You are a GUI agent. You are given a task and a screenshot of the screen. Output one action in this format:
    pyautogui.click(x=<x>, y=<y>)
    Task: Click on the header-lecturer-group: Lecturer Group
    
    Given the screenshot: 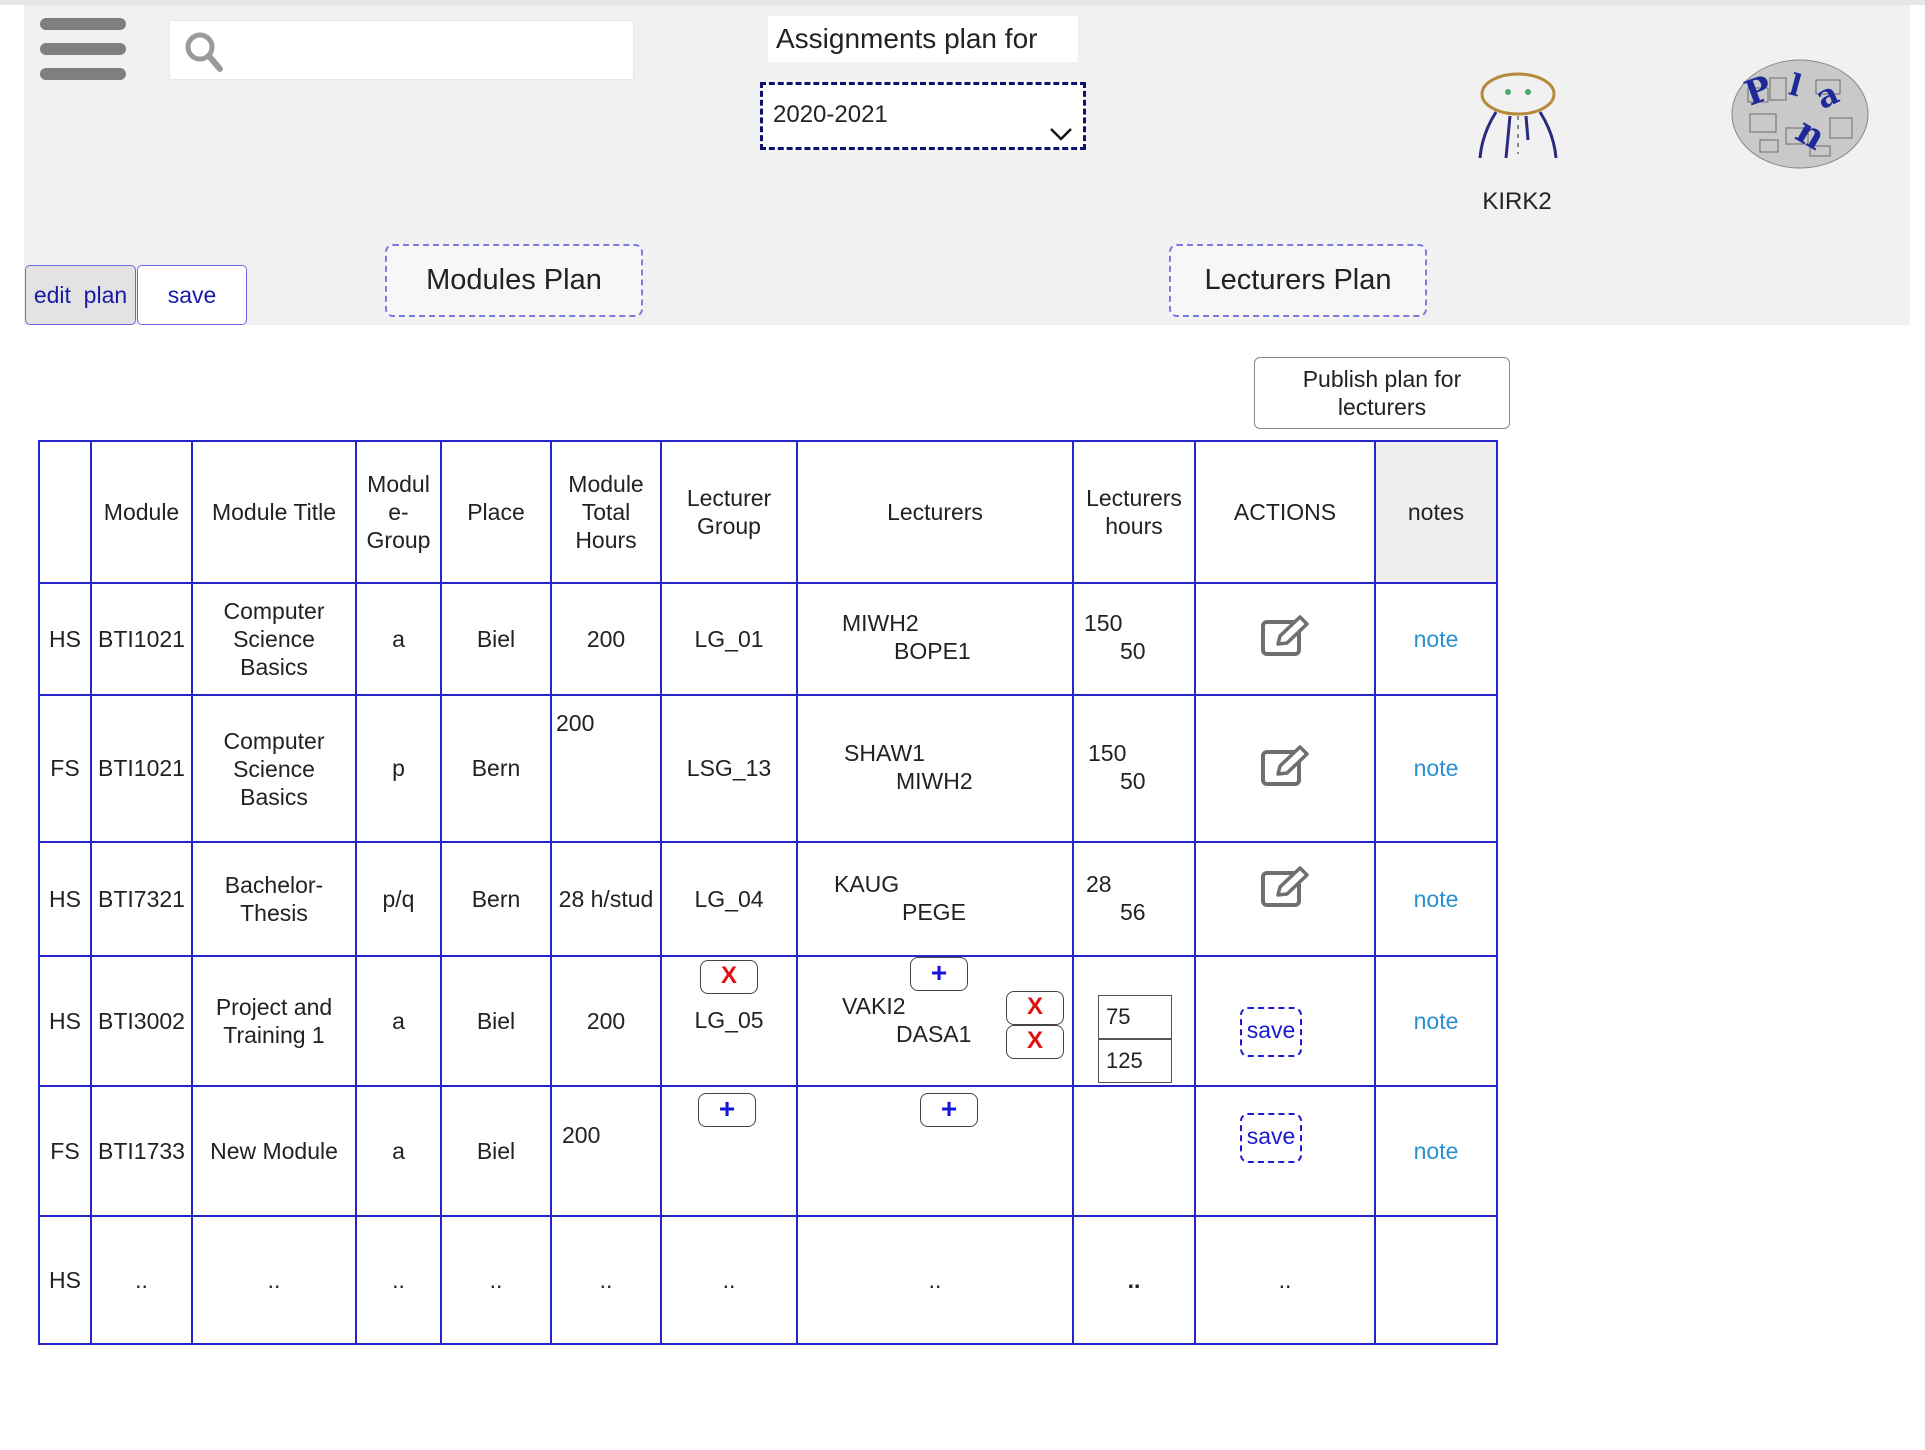 What is the action you would take?
    pyautogui.click(x=729, y=512)
    